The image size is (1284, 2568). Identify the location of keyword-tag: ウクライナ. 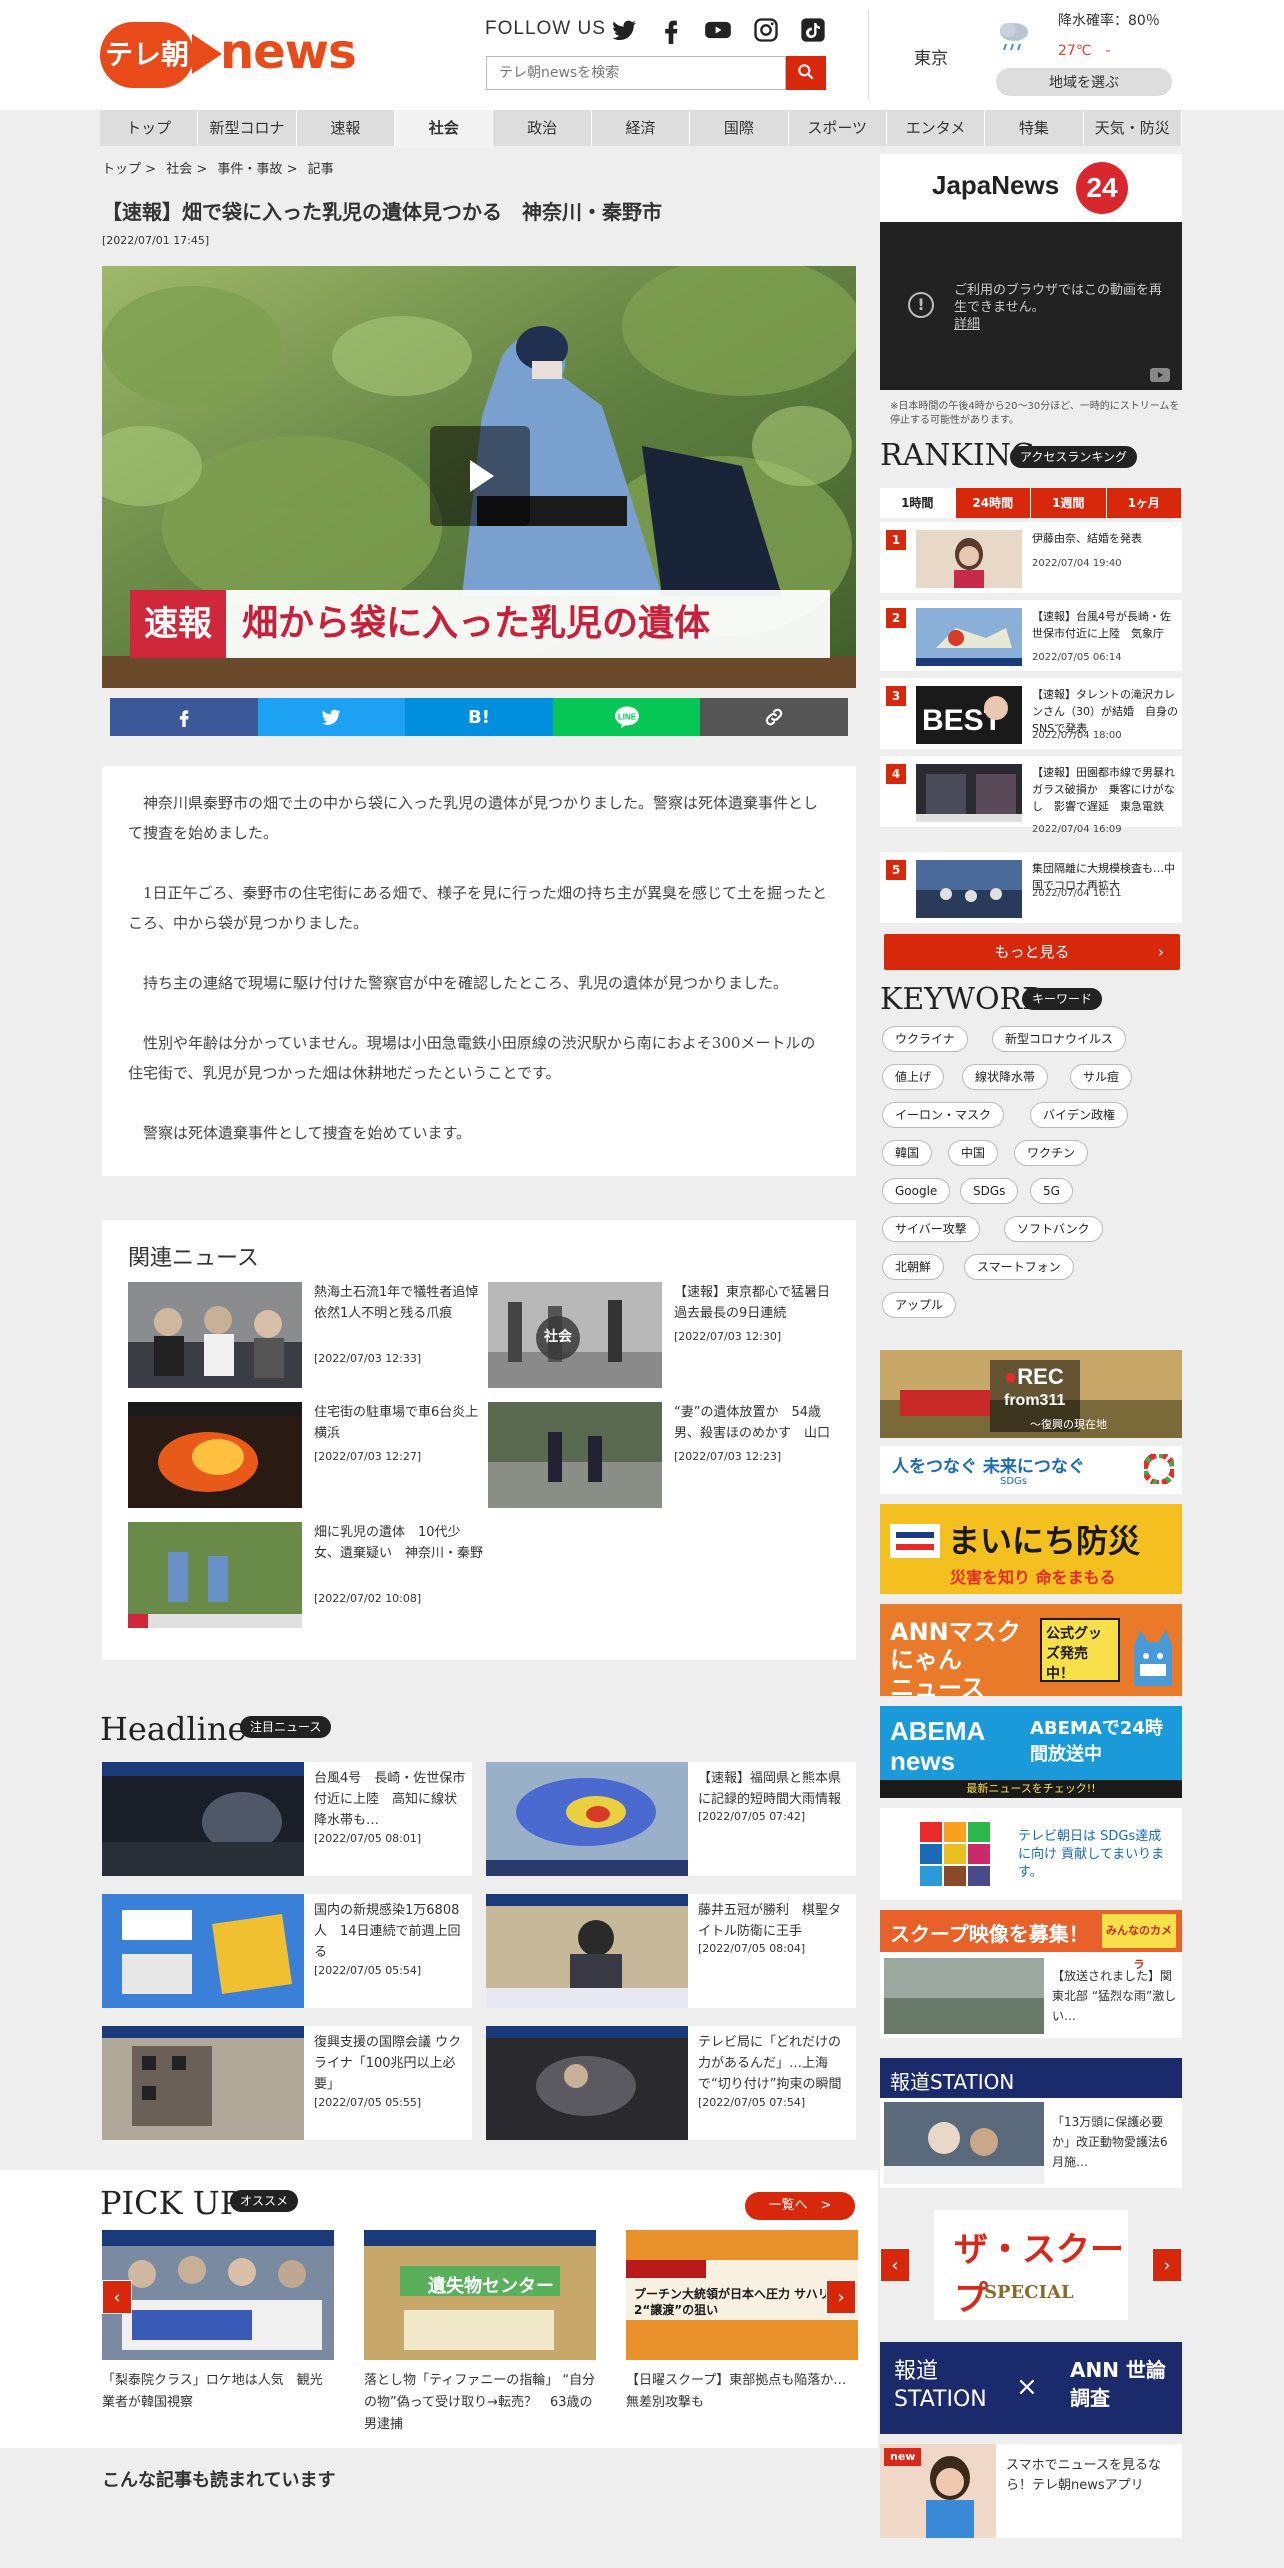
(925, 1039).